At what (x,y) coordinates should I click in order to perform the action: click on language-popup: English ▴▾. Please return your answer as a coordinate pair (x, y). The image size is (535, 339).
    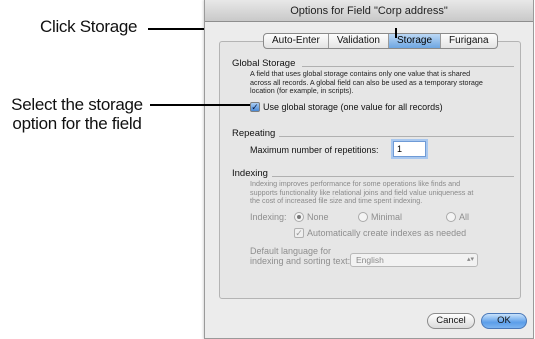
    Looking at the image, I should click on (414, 260).